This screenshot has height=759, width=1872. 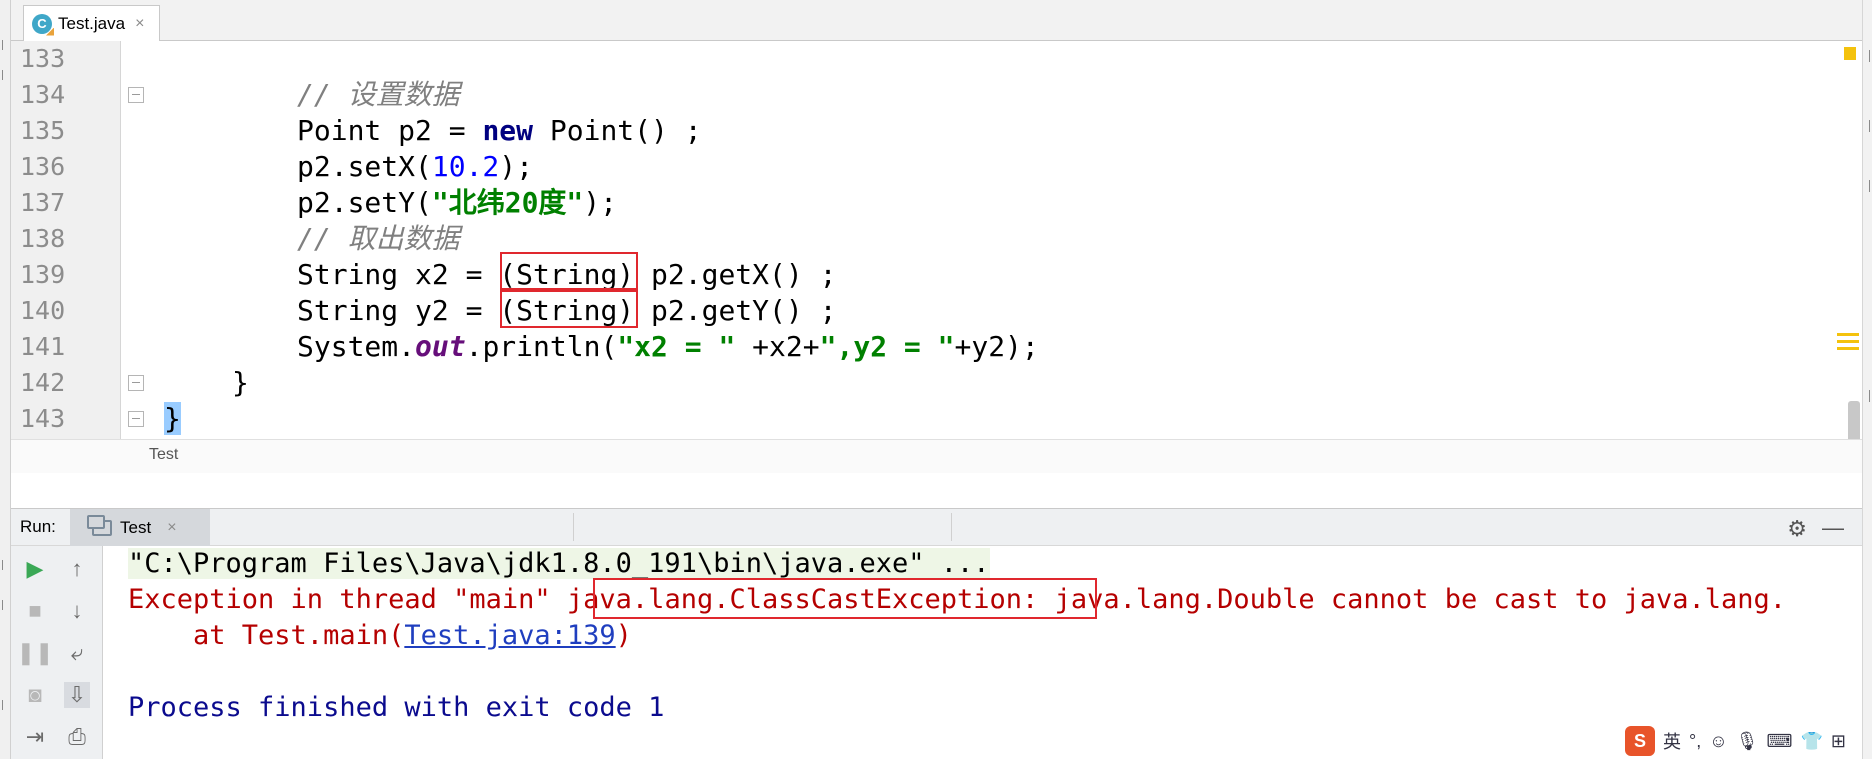 What do you see at coordinates (43, 202) in the screenshot?
I see `line-number: 137` at bounding box center [43, 202].